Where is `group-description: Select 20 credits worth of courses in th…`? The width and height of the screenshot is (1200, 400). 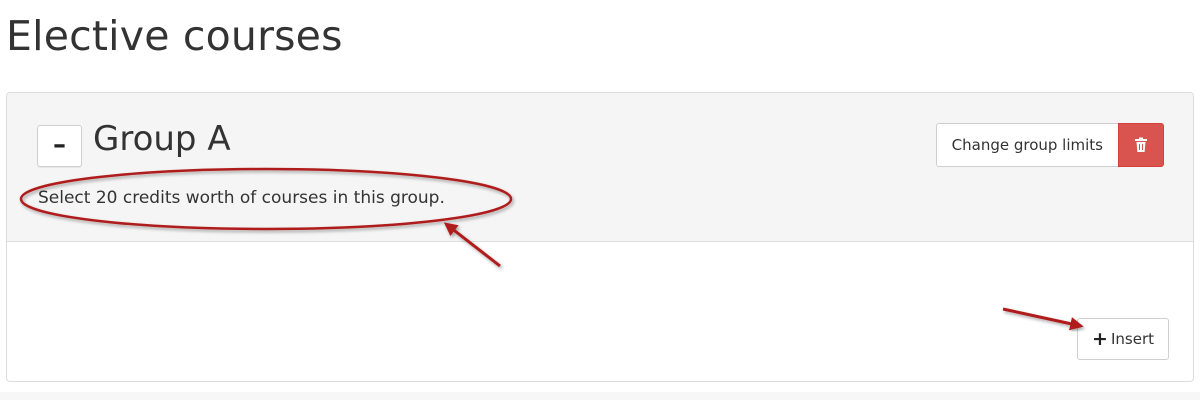 group-description: Select 20 credits worth of courses in th… is located at coordinates (241, 198).